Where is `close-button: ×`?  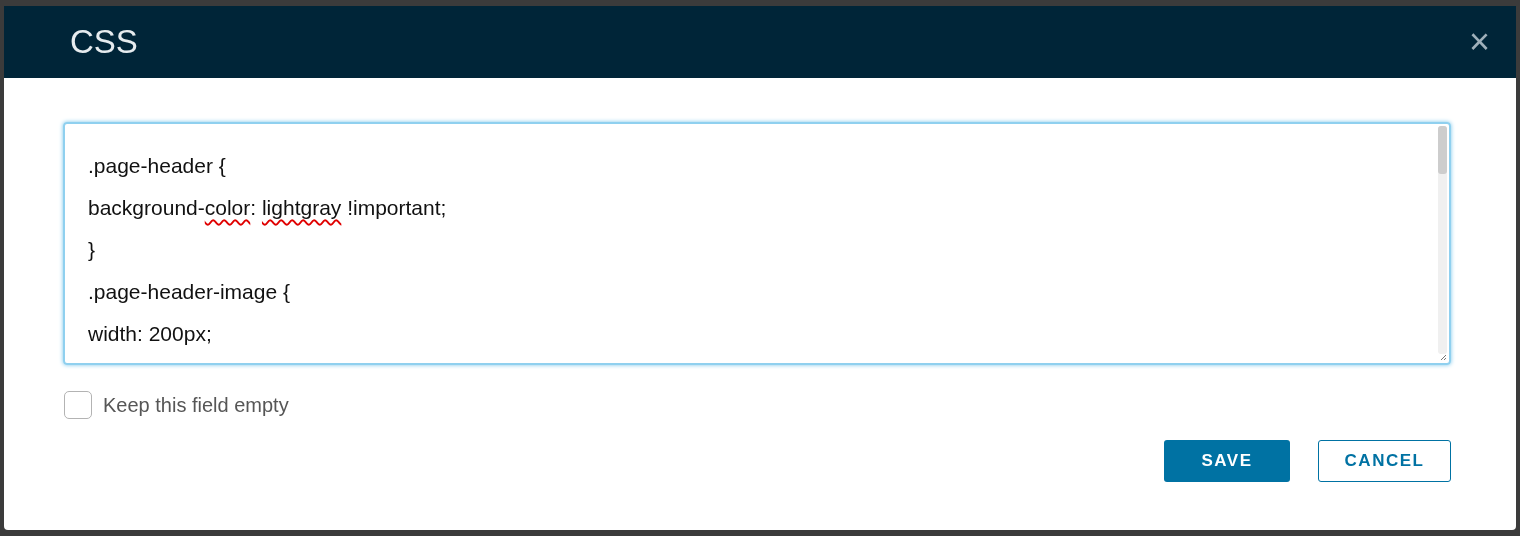 close-button: × is located at coordinates (1479, 42).